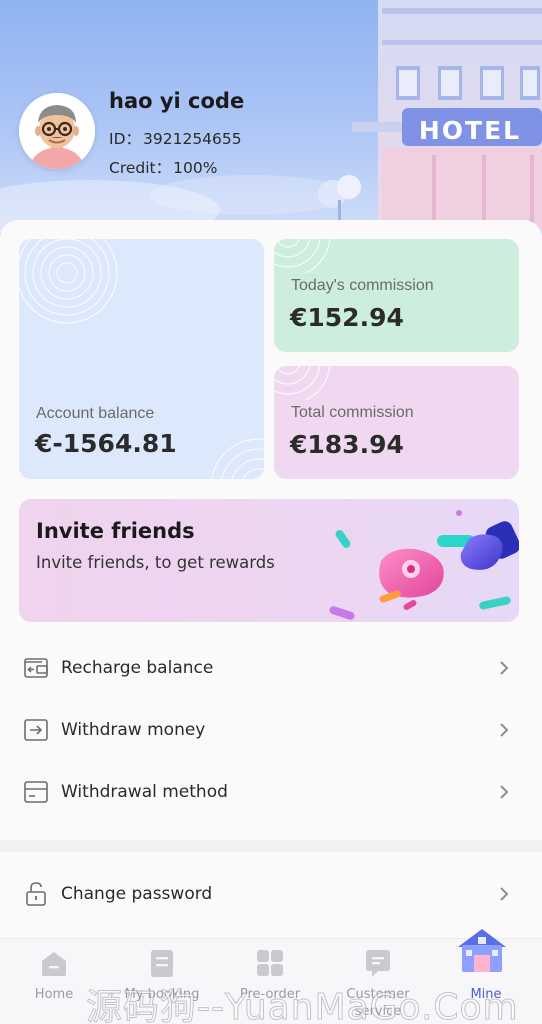  Describe the element at coordinates (270, 981) in the screenshot. I see `tab-pre-order: Pre-order` at that location.